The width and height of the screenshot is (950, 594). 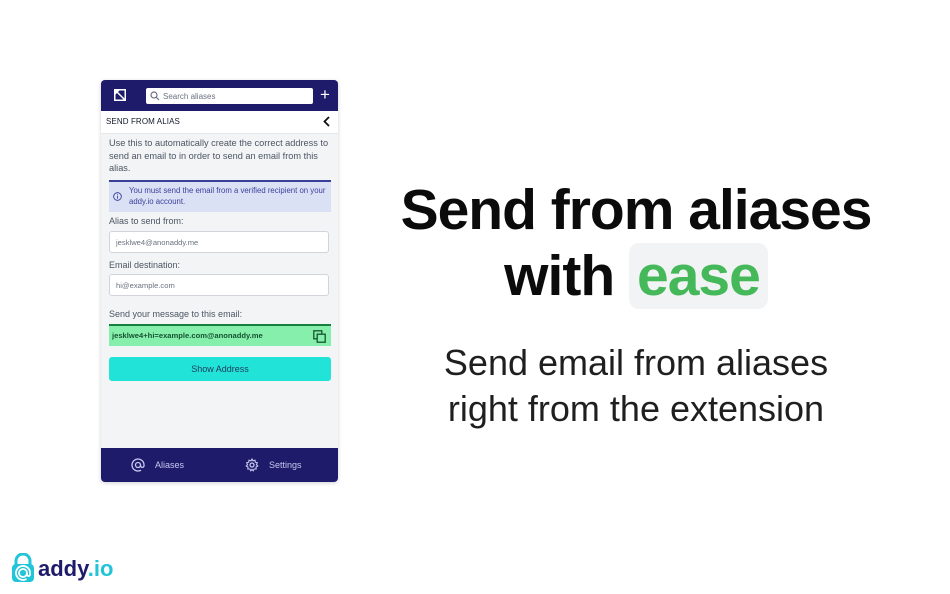 I want to click on info-icon, so click(x=117, y=196).